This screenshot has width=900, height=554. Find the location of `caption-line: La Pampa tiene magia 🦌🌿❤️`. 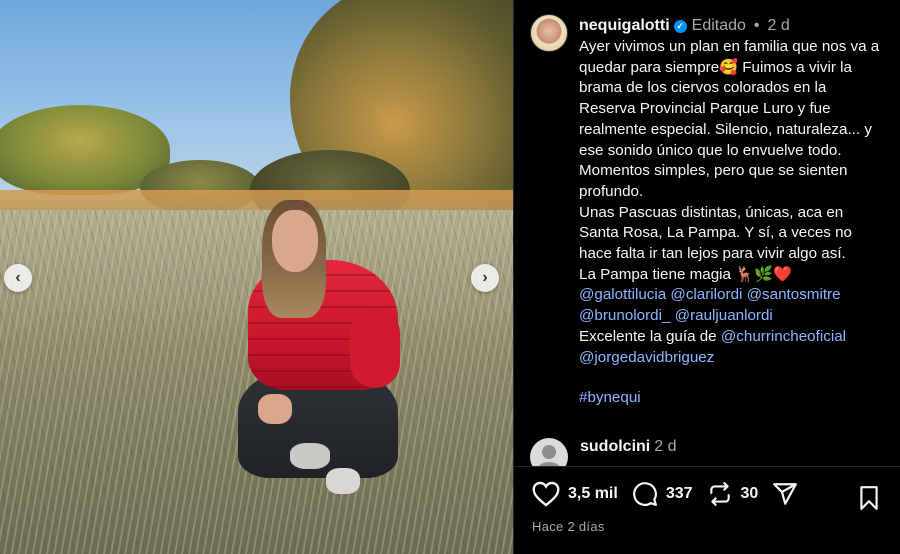

caption-line: La Pampa tiene magia 🦌🌿❤️ is located at coordinates (685, 274).